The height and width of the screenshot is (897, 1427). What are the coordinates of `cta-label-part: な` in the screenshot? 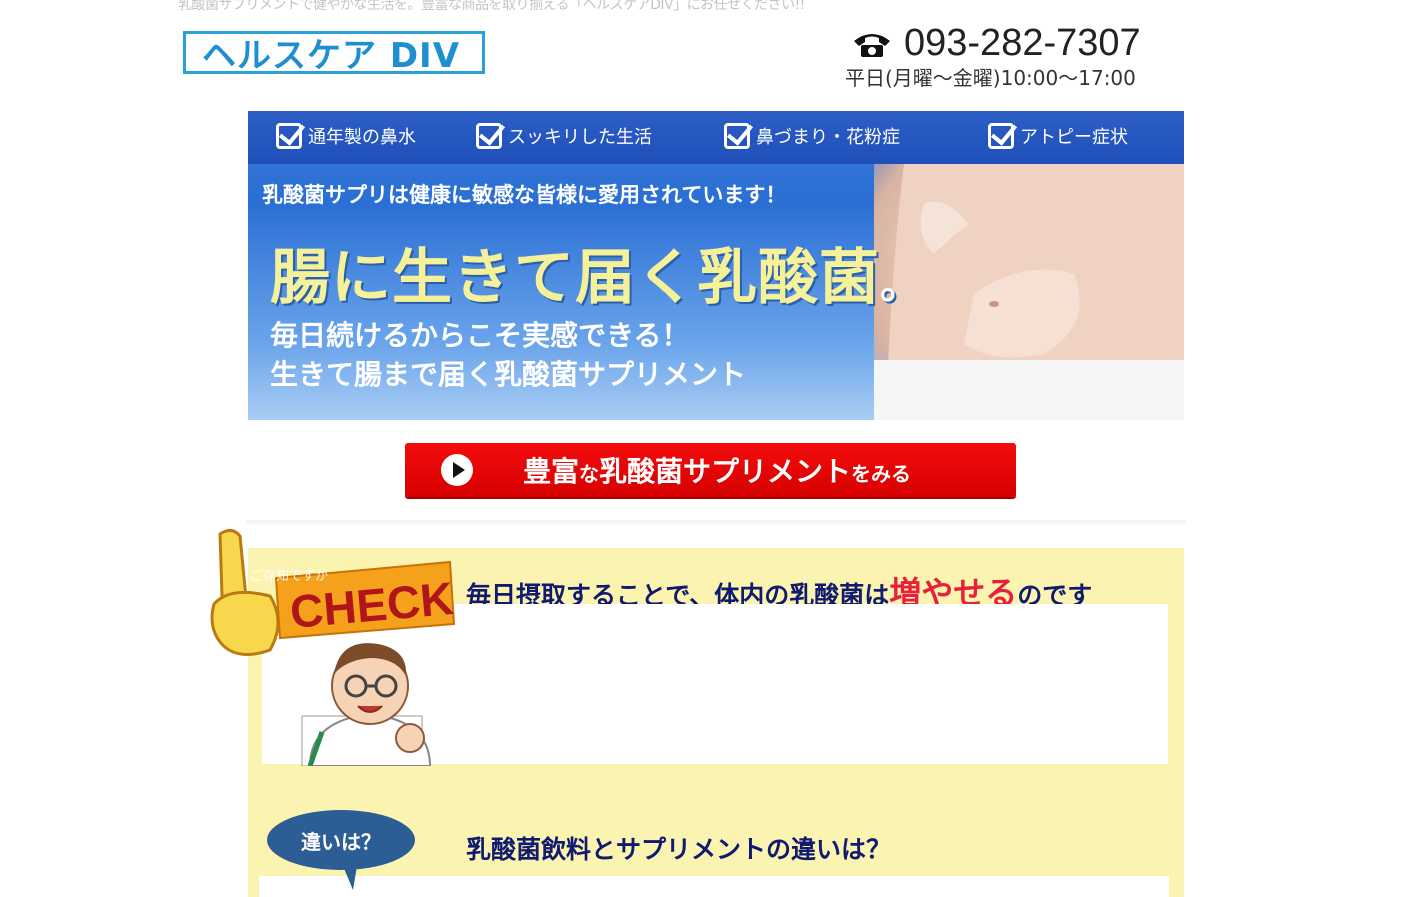 It's located at (589, 474).